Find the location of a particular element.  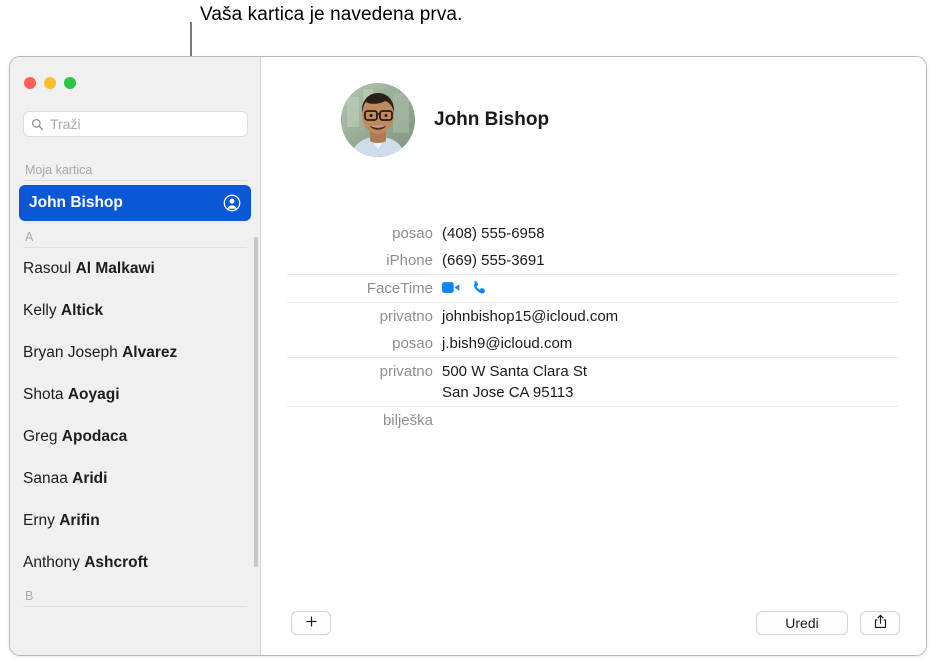

list-item: Rasoul Al Malkawi is located at coordinates (135, 269).